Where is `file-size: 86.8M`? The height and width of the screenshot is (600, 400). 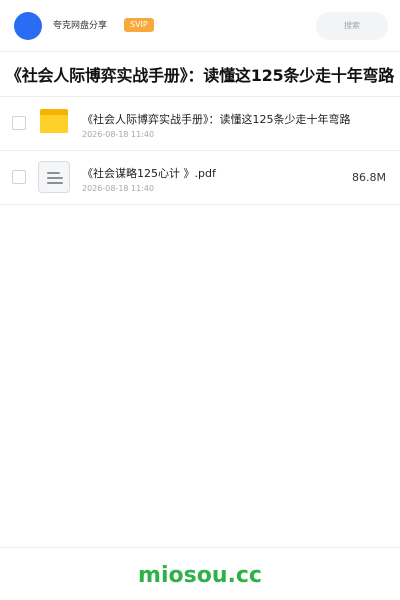
file-size: 86.8M is located at coordinates (369, 177).